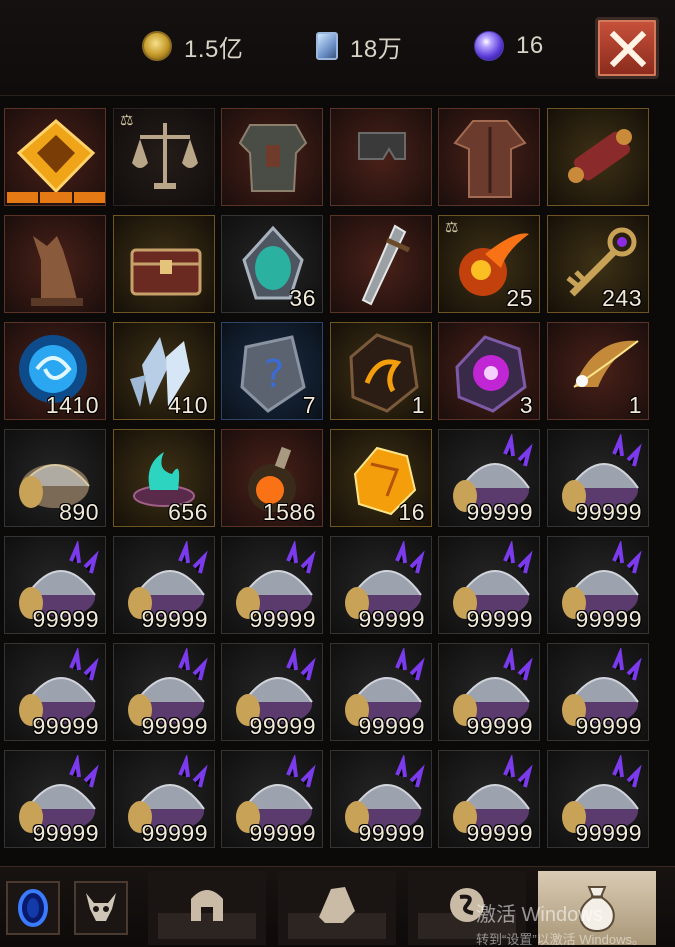  I want to click on inventory-row: ⚖, so click(328, 157).